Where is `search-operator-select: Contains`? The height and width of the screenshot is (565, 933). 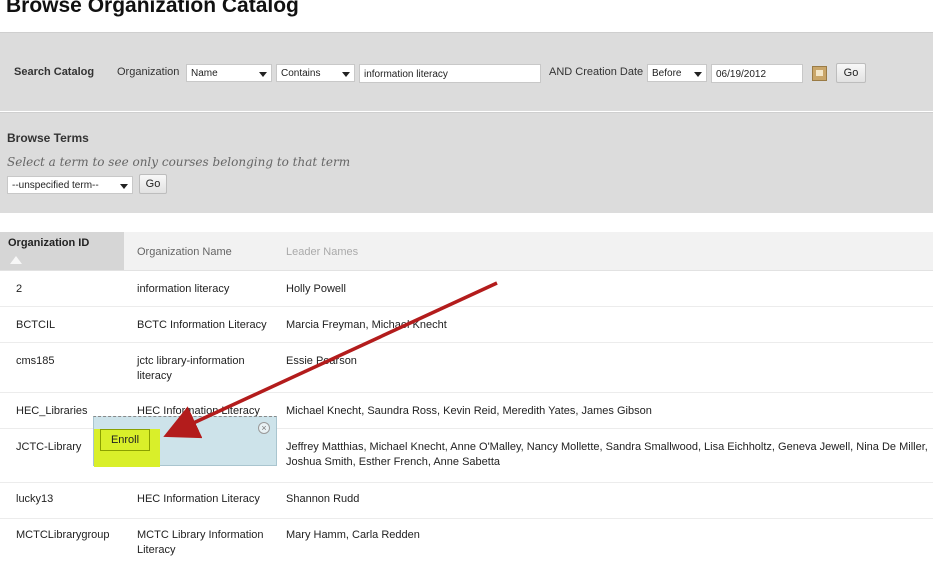
search-operator-select: Contains is located at coordinates (315, 73).